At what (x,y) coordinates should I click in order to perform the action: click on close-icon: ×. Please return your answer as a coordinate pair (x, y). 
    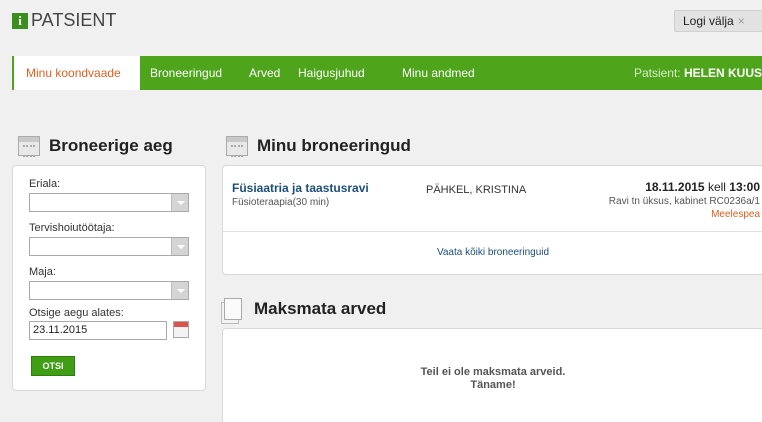
    Looking at the image, I should click on (741, 21).